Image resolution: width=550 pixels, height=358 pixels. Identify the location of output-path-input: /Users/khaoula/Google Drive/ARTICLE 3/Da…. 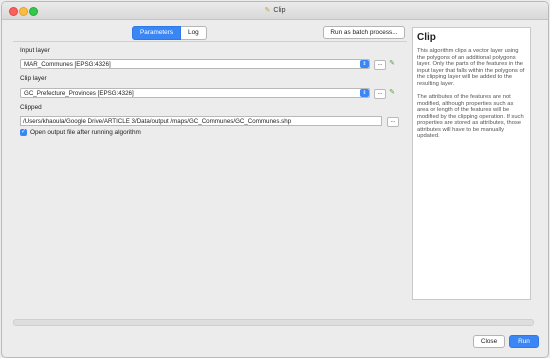
(201, 121).